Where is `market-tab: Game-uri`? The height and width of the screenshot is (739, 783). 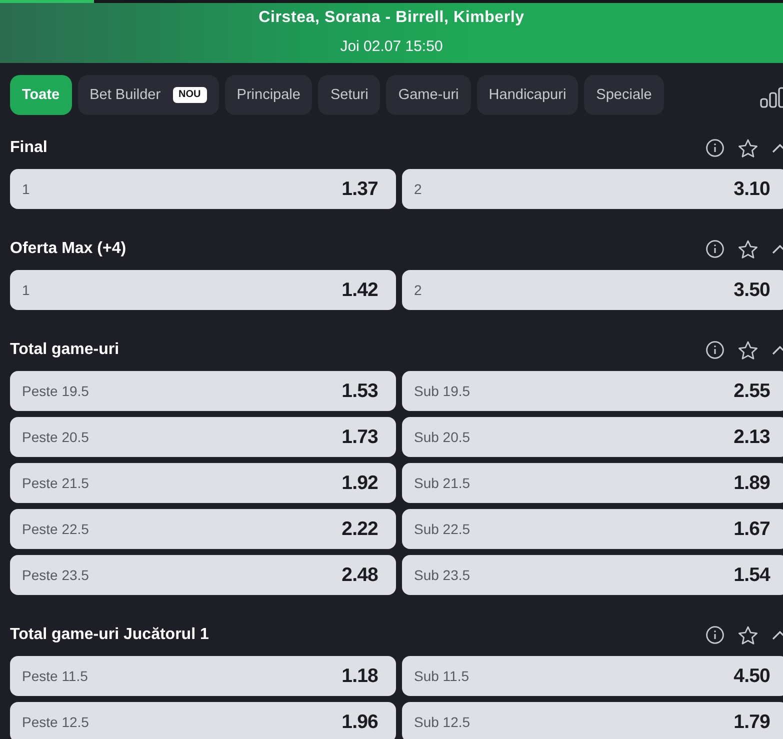
market-tab: Game-uri is located at coordinates (428, 95).